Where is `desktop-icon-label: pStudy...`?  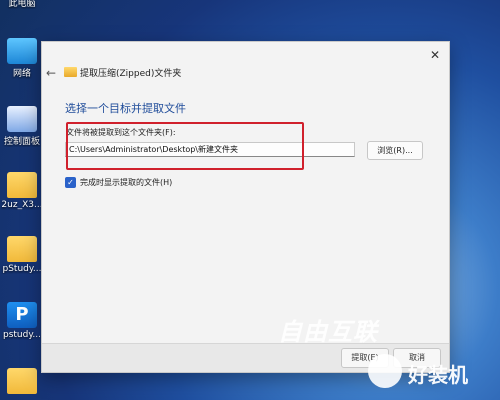 desktop-icon-label: pStudy... is located at coordinates (22, 269).